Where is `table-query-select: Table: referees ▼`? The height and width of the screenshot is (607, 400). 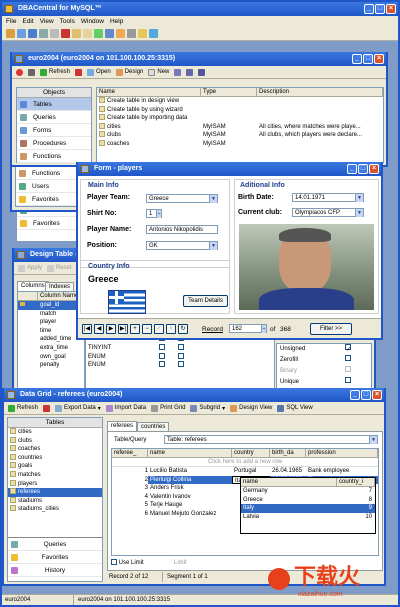
table-query-select: Table: referees ▼ is located at coordinates (271, 439).